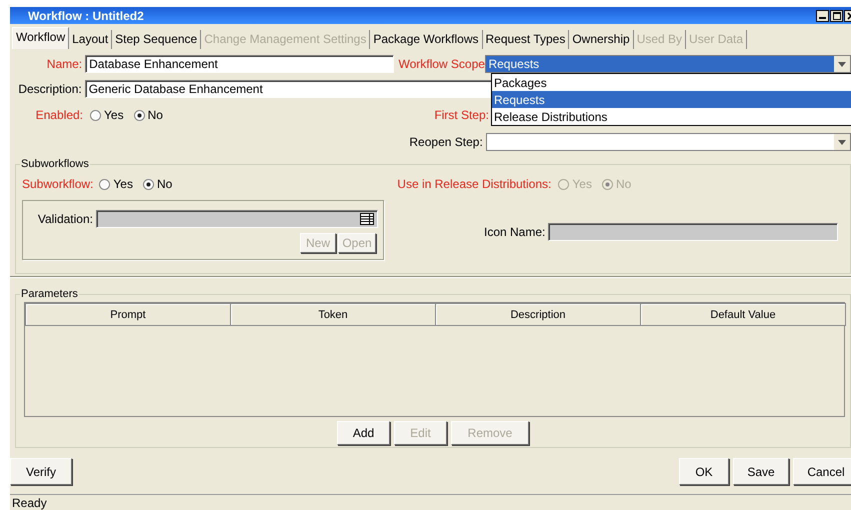 The height and width of the screenshot is (510, 851). I want to click on action-button: Cancel, so click(822, 471).